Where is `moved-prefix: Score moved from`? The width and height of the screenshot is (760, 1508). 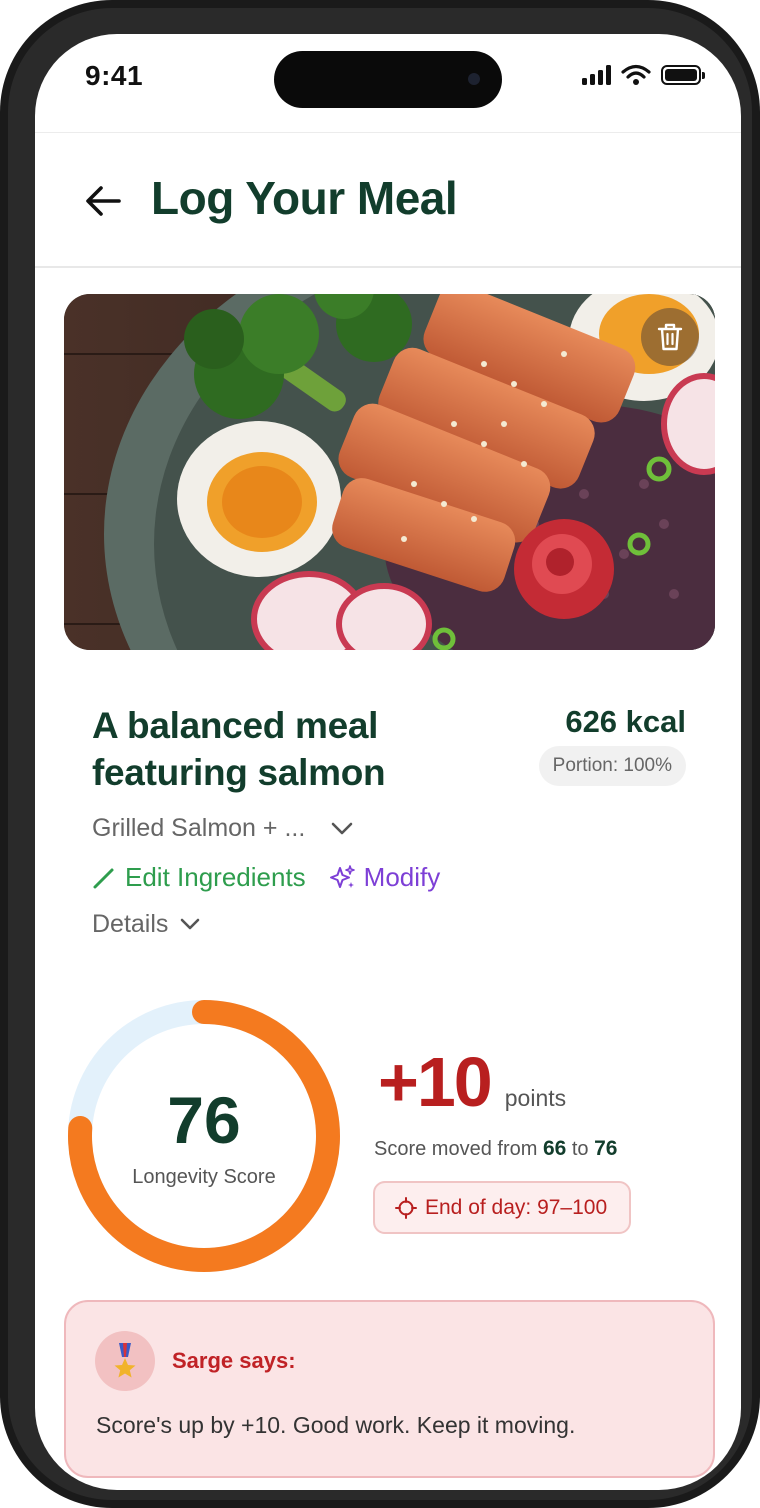 moved-prefix: Score moved from is located at coordinates (458, 1149).